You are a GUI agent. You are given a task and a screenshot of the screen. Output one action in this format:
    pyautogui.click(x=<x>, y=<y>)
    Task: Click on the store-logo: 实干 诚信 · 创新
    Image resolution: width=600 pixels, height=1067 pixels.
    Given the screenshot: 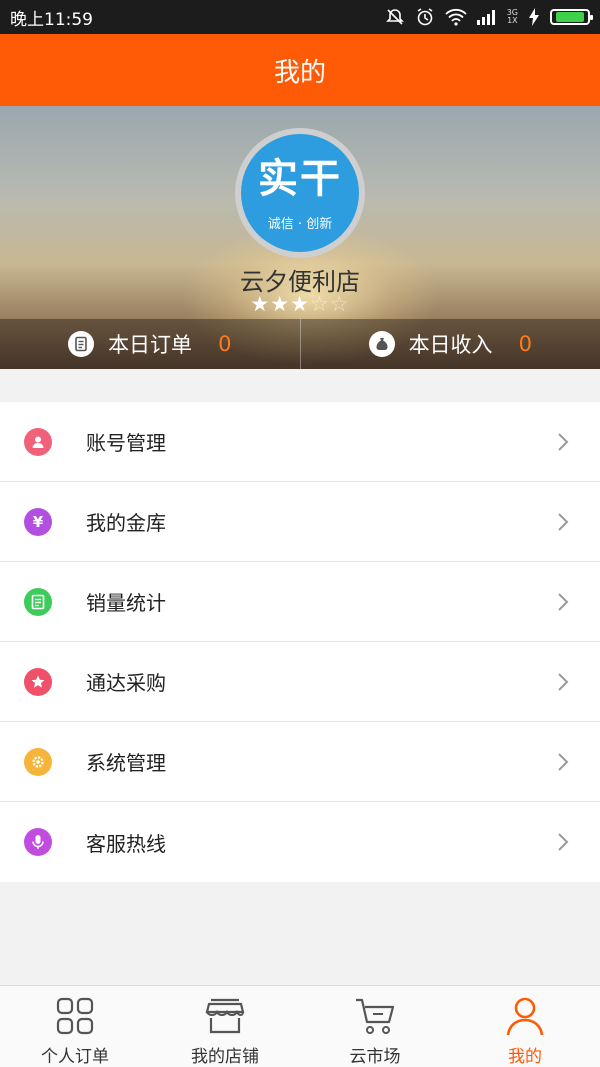 What is the action you would take?
    pyautogui.click(x=300, y=193)
    